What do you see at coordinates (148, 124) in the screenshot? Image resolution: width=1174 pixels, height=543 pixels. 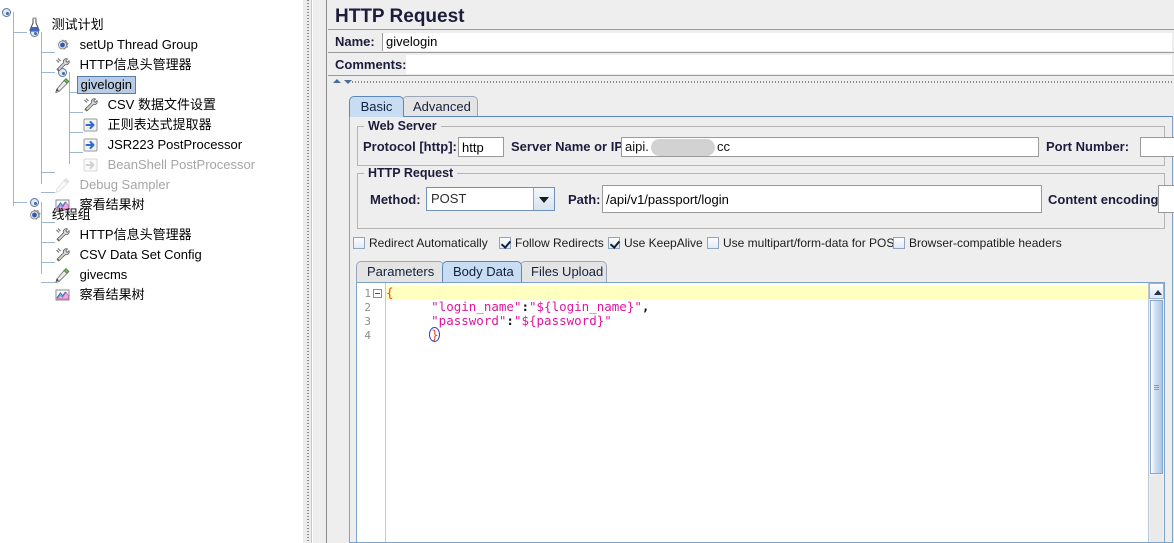 I see `tree-item-regex-extractor: 正则表达式提取器` at bounding box center [148, 124].